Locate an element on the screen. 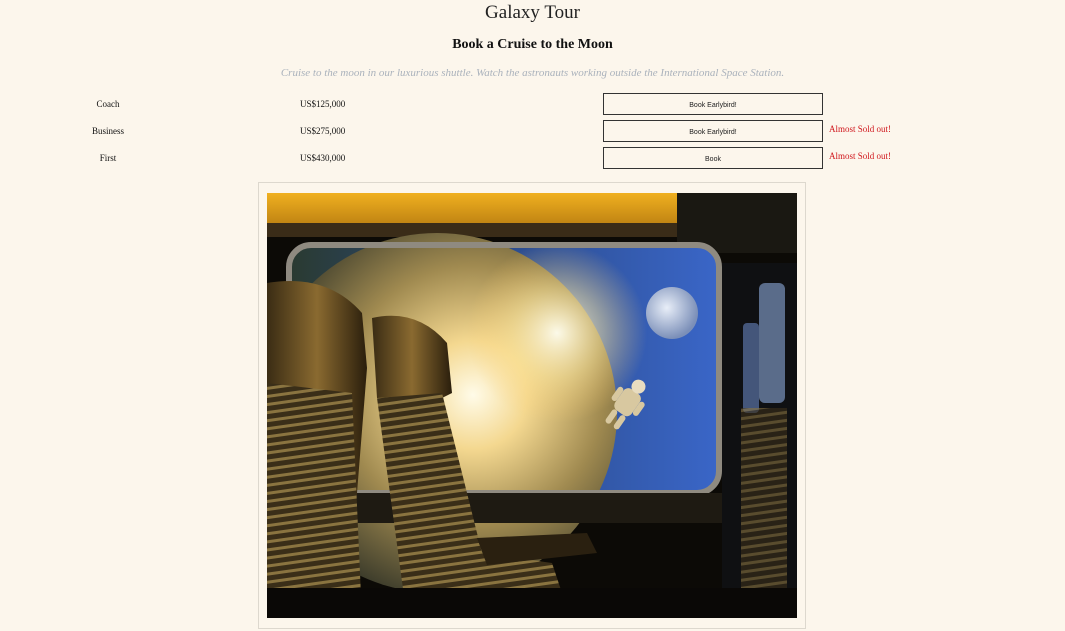 This screenshot has width=1065, height=631. ticket-class: Coach is located at coordinates (108, 104).